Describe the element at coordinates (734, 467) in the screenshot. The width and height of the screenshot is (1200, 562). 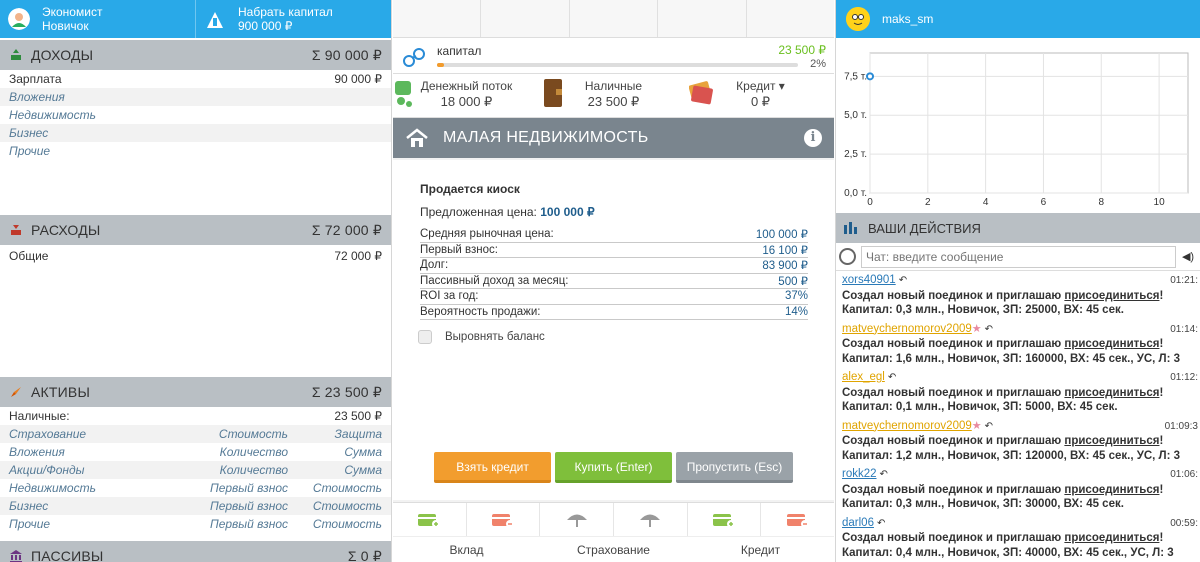
I see `skip-button: Пропустить (Esc)` at that location.